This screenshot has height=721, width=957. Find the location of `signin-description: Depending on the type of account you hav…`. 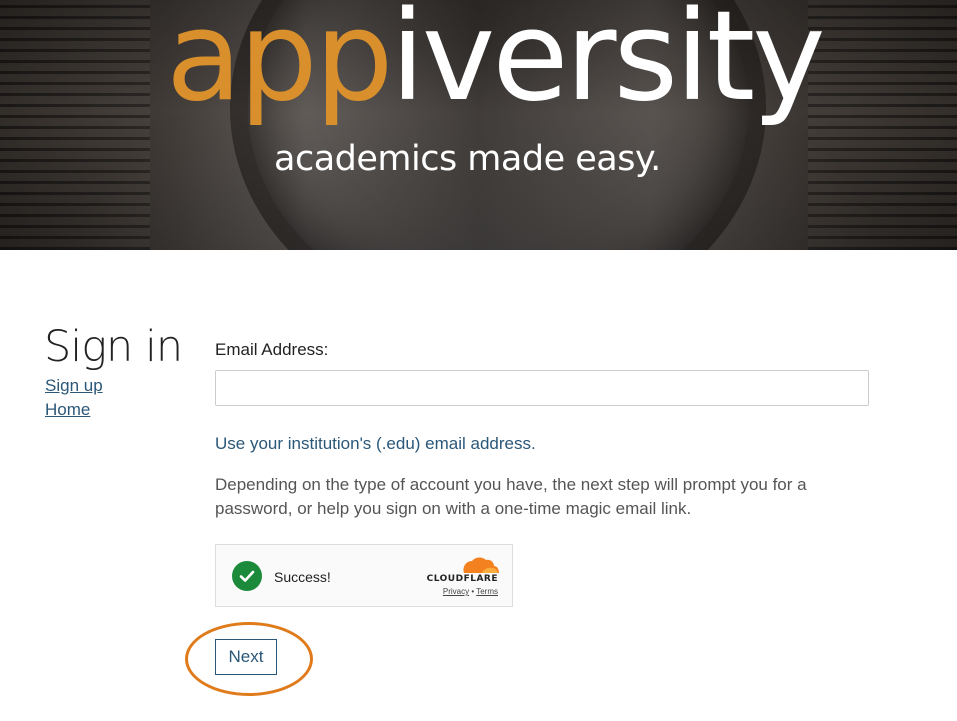

signin-description: Depending on the type of account you hav… is located at coordinates (511, 496).